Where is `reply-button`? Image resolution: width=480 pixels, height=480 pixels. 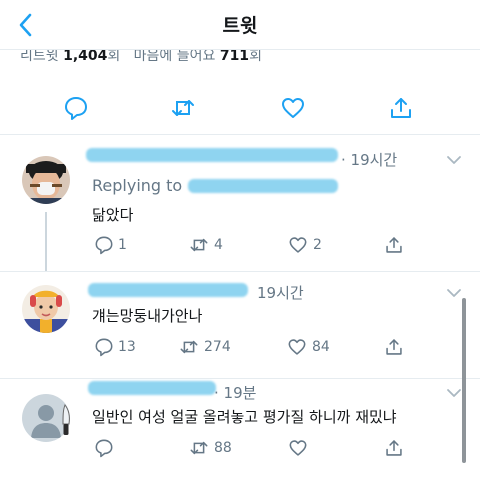 reply-button is located at coordinates (106, 448).